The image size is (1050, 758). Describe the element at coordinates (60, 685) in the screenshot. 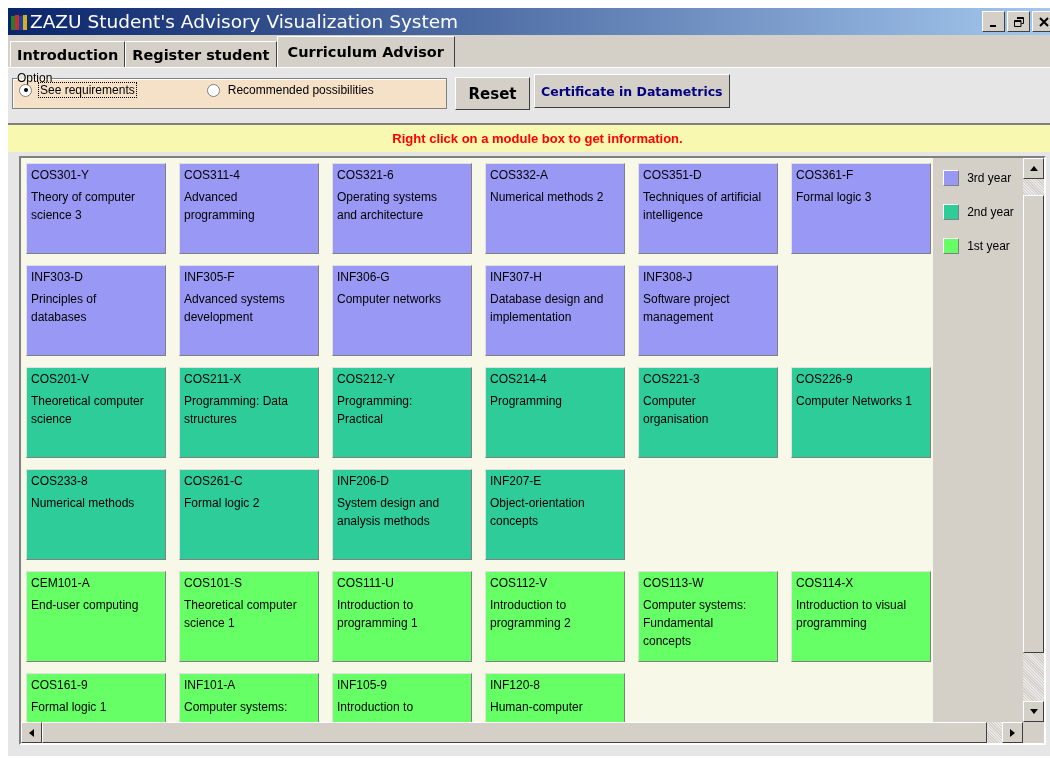

I see `module-code: COS161-9` at that location.